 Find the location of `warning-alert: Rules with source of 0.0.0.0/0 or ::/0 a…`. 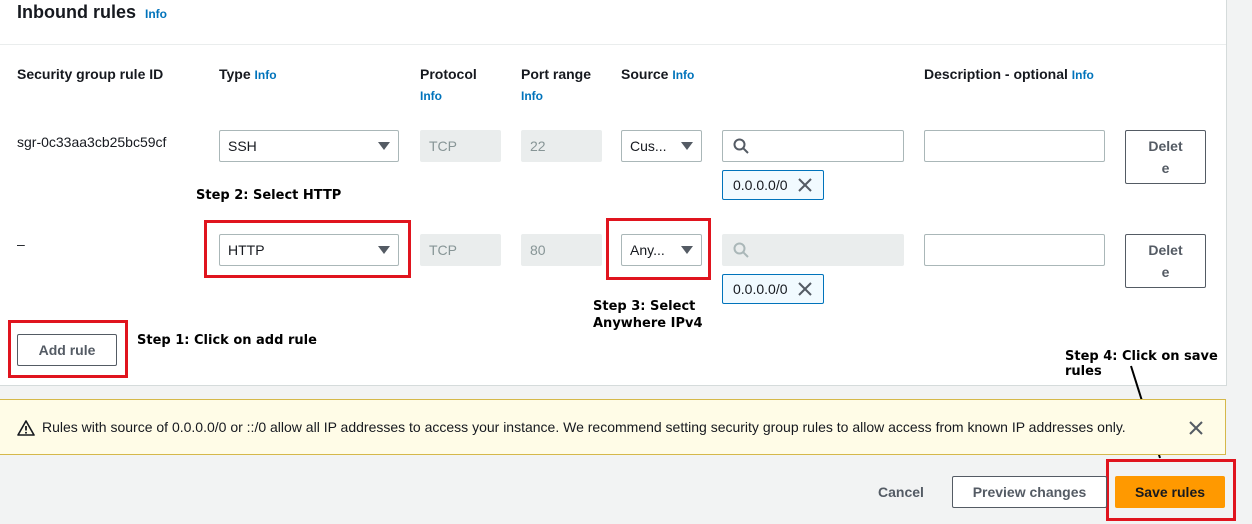

warning-alert: Rules with source of 0.0.0.0/0 or ::/0 a… is located at coordinates (613, 427).